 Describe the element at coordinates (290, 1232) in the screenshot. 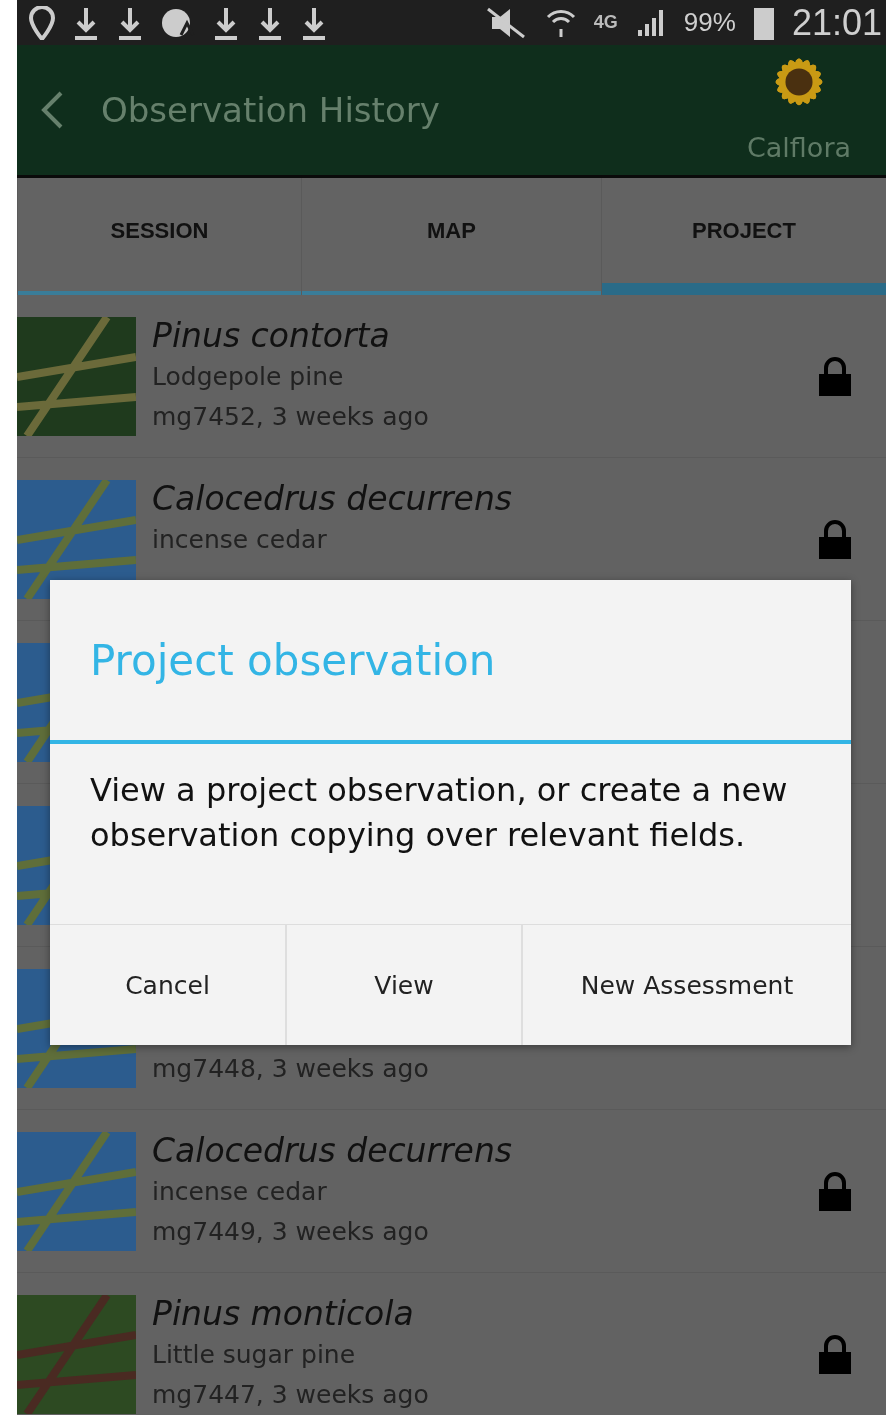

I see `observation-meta: mg7449, 3 weeks ago` at that location.